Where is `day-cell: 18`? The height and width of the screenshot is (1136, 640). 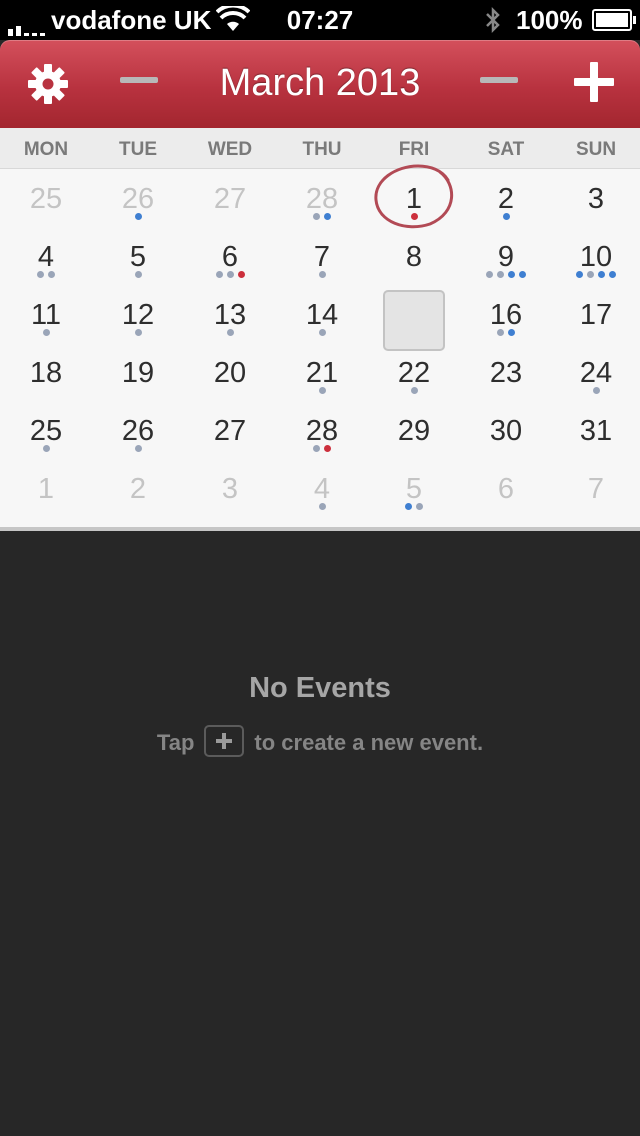
day-cell: 18 is located at coordinates (46, 372).